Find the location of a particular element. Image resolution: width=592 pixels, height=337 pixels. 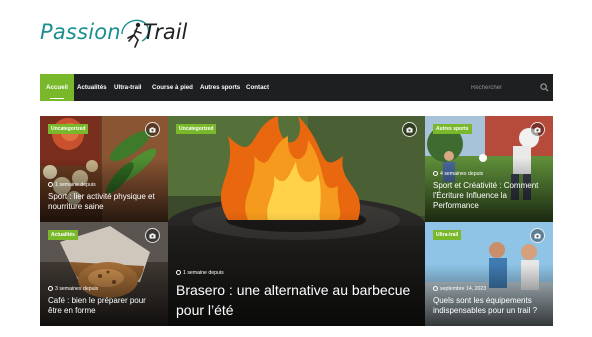

nav-item-accueil: Accueil is located at coordinates (57, 87).